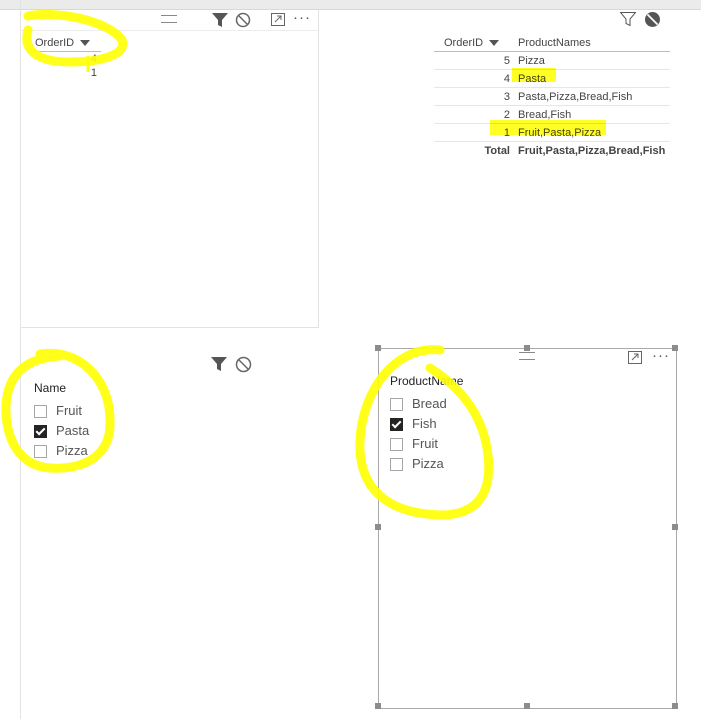  I want to click on slicer-item-bread: Bread, so click(435, 405).